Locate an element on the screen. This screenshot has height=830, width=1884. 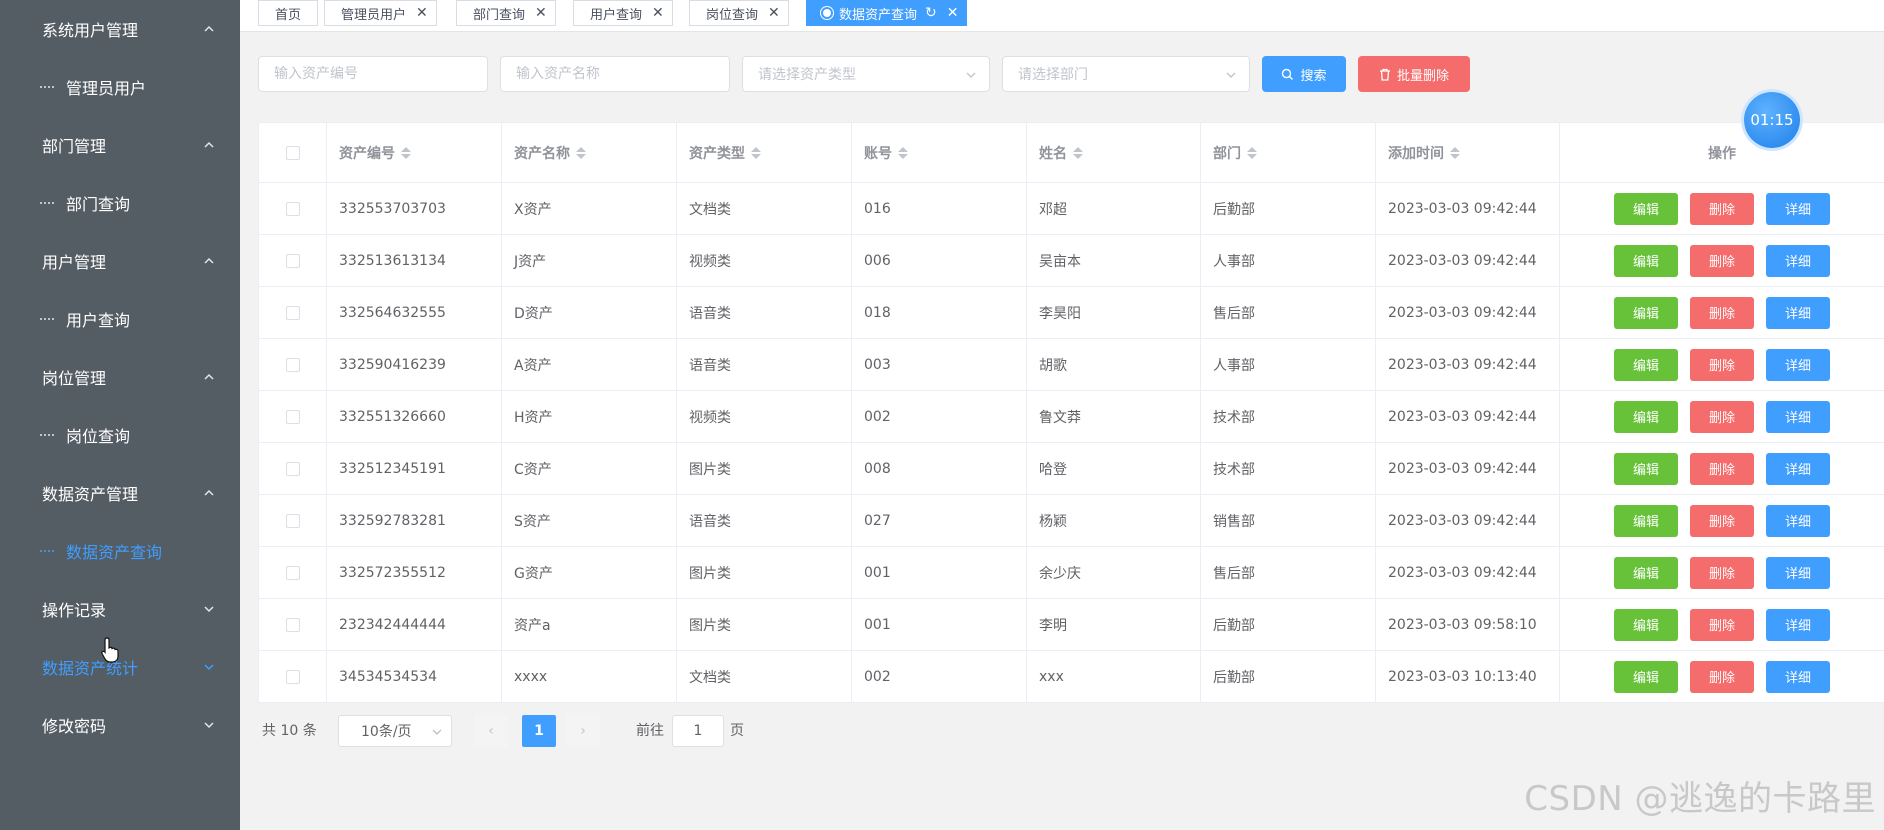
tab-3: 用户查询 ✕ is located at coordinates (623, 13).